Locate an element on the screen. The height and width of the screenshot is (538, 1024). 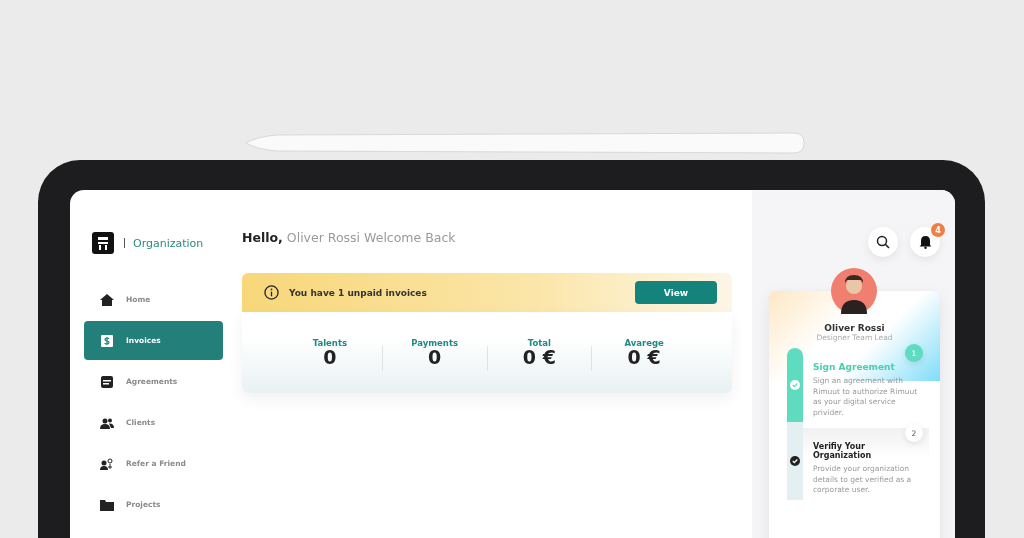
stat-label: Talents is located at coordinates (329, 343).